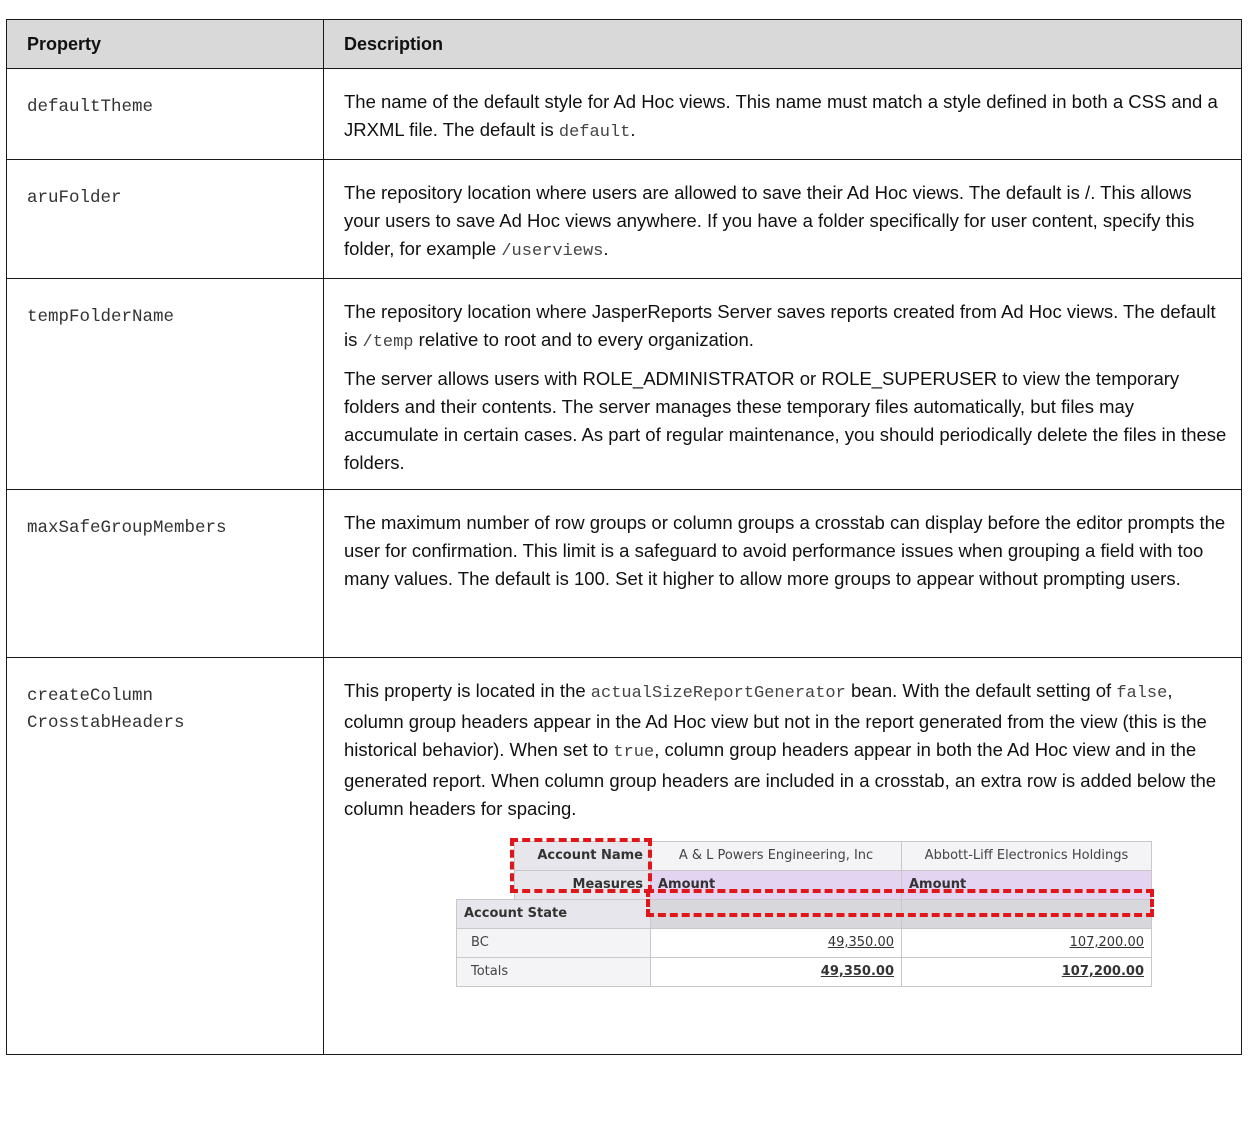 The image size is (1251, 1141). I want to click on property-name: createColumn CrosstabHeaders, so click(165, 856).